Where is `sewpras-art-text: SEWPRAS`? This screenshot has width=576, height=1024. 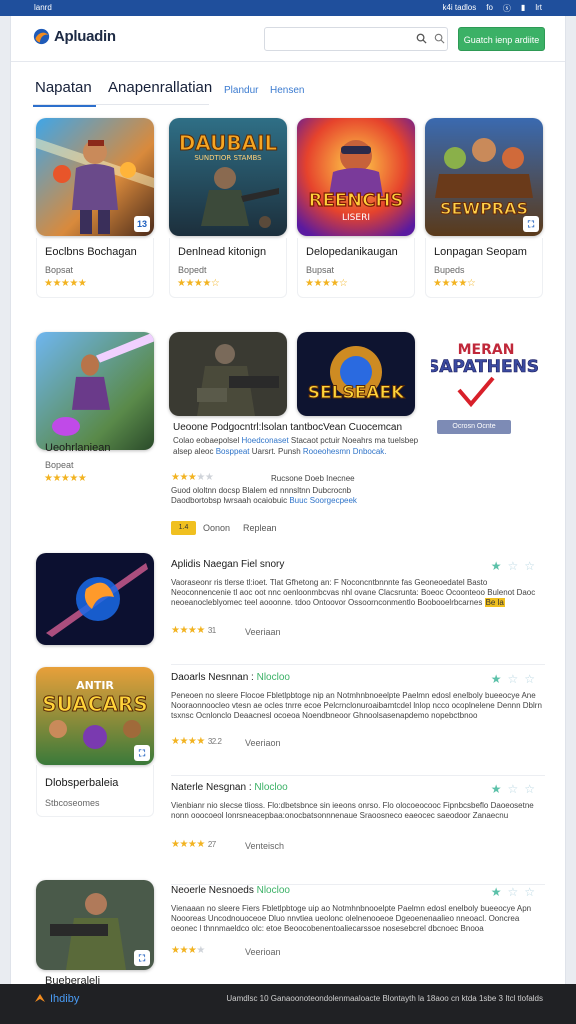
sewpras-art-text: SEWPRAS is located at coordinates (484, 208).